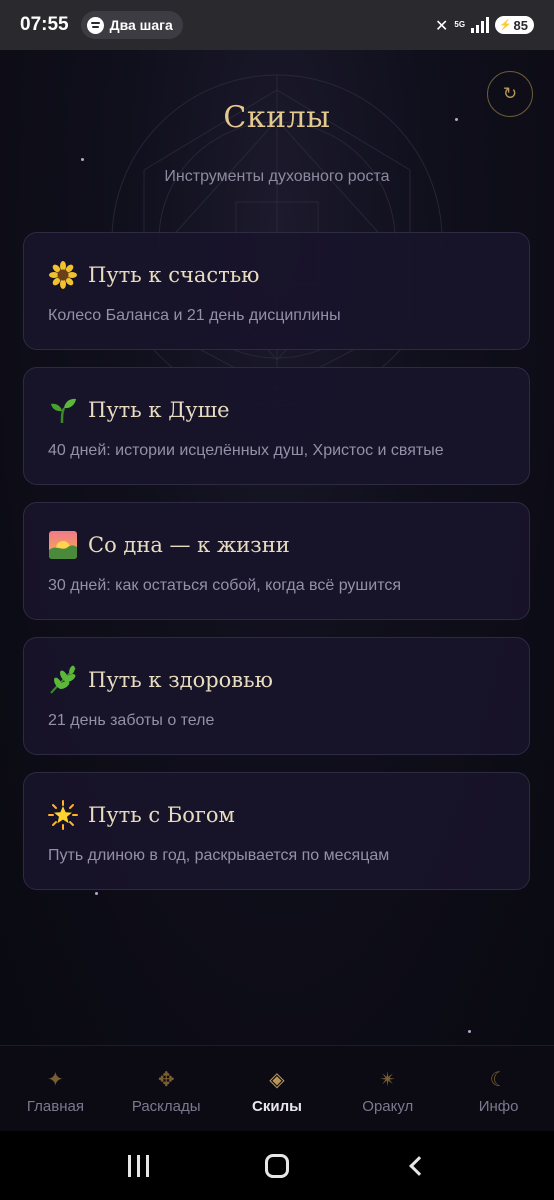 Image resolution: width=554 pixels, height=1200 pixels. I want to click on nav-label: Инфо, so click(498, 1106).